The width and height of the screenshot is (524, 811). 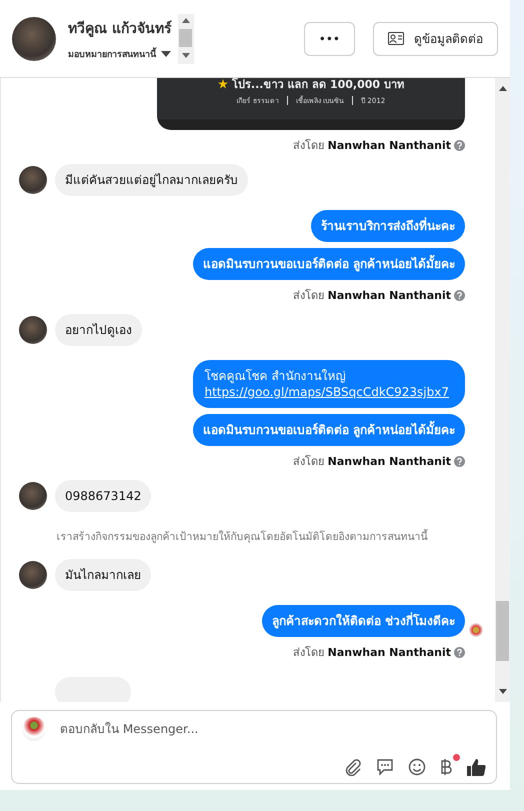 What do you see at coordinates (103, 496) in the screenshot?
I see `incoming-message: 0988673142` at bounding box center [103, 496].